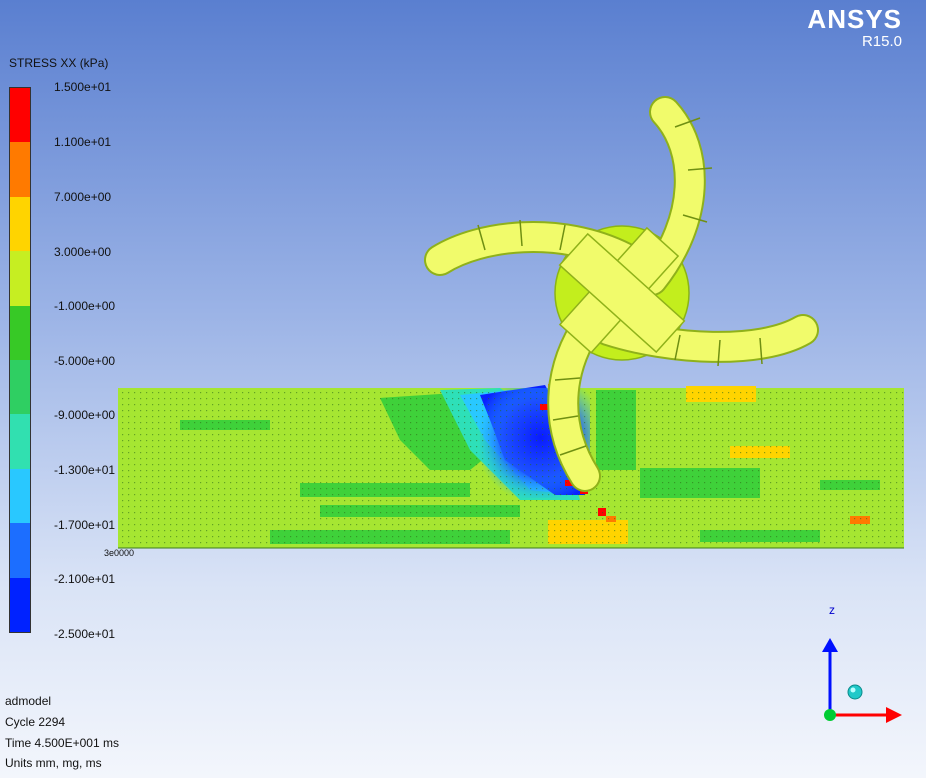  What do you see at coordinates (855, 692) in the screenshot?
I see `view-sphere-icon` at bounding box center [855, 692].